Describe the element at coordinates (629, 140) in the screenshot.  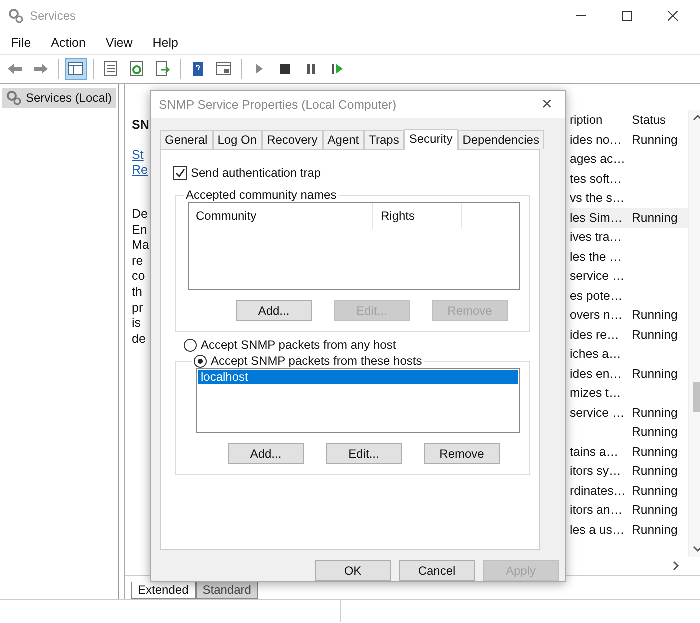
I see `service-row: ides no… Running` at that location.